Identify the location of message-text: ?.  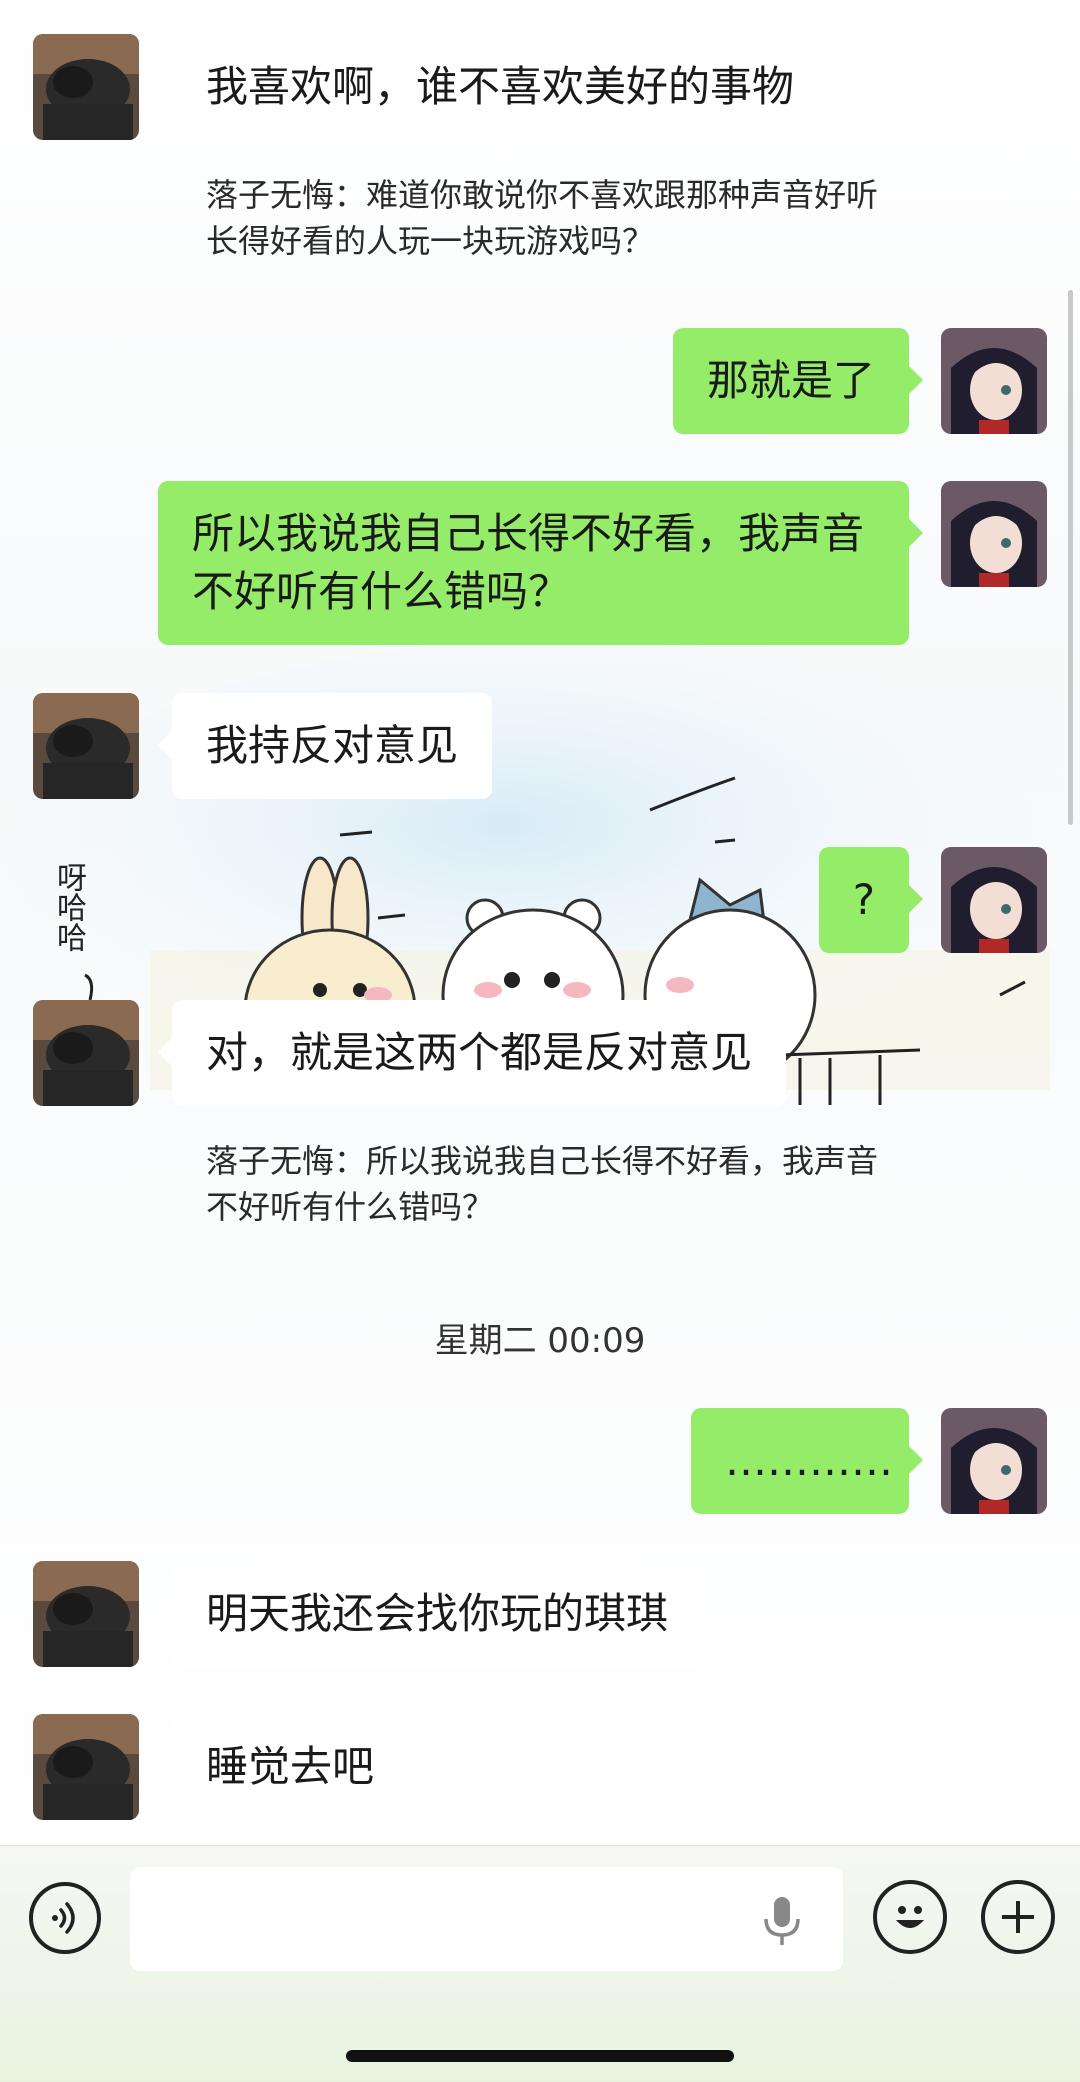
(863, 899).